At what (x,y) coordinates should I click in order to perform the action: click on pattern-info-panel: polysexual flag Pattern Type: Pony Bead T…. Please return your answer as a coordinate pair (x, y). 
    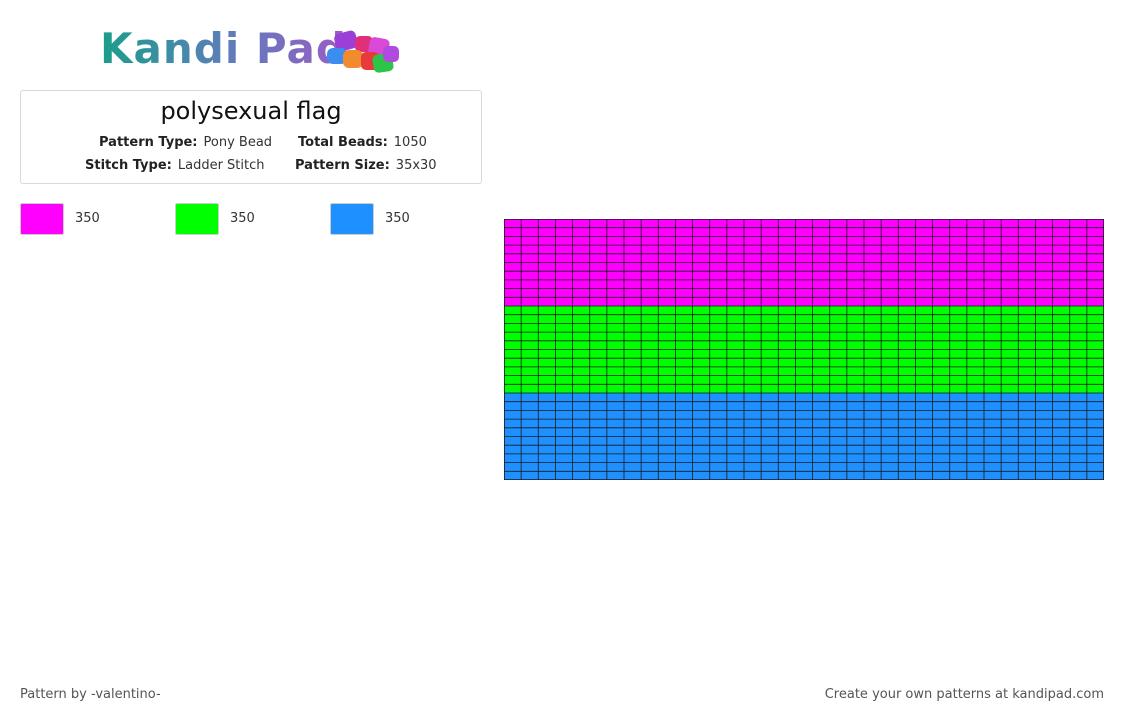
    Looking at the image, I should click on (251, 137).